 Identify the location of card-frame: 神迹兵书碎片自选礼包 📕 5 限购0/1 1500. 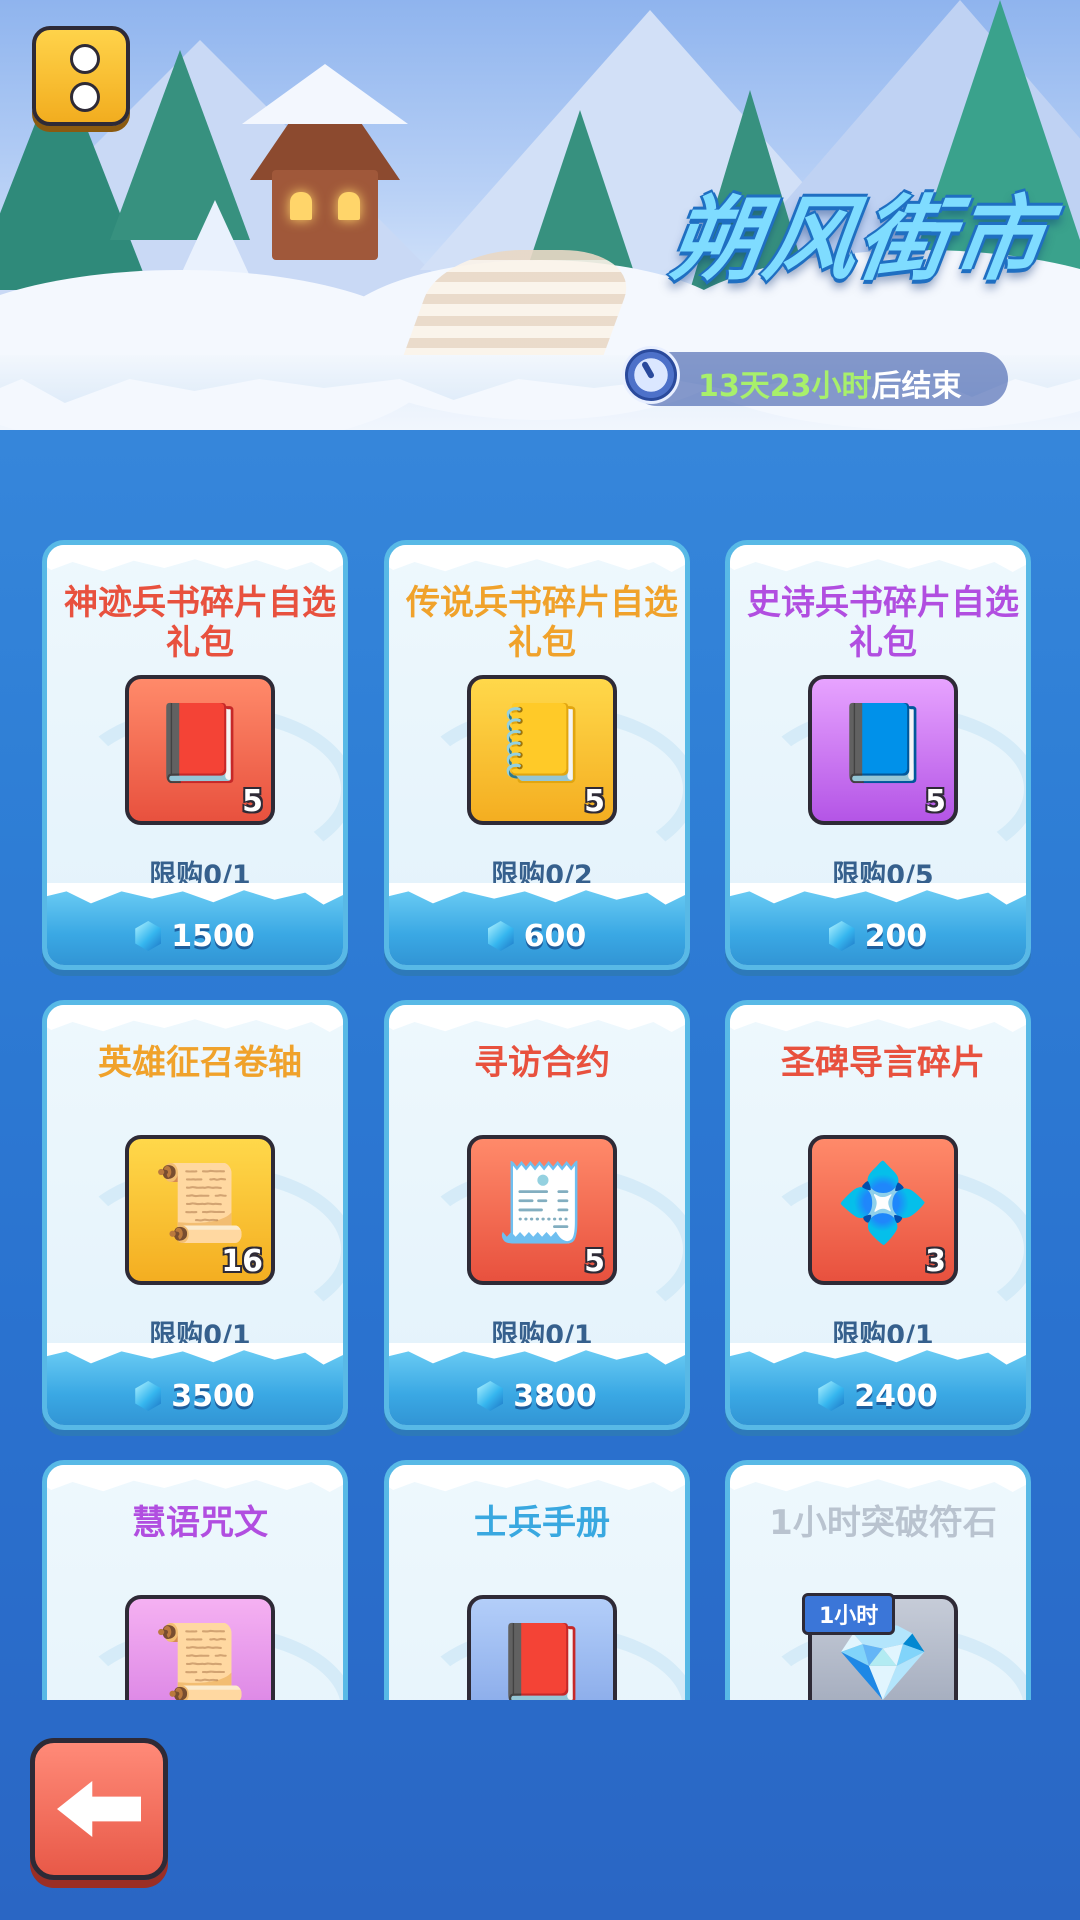
(195, 755).